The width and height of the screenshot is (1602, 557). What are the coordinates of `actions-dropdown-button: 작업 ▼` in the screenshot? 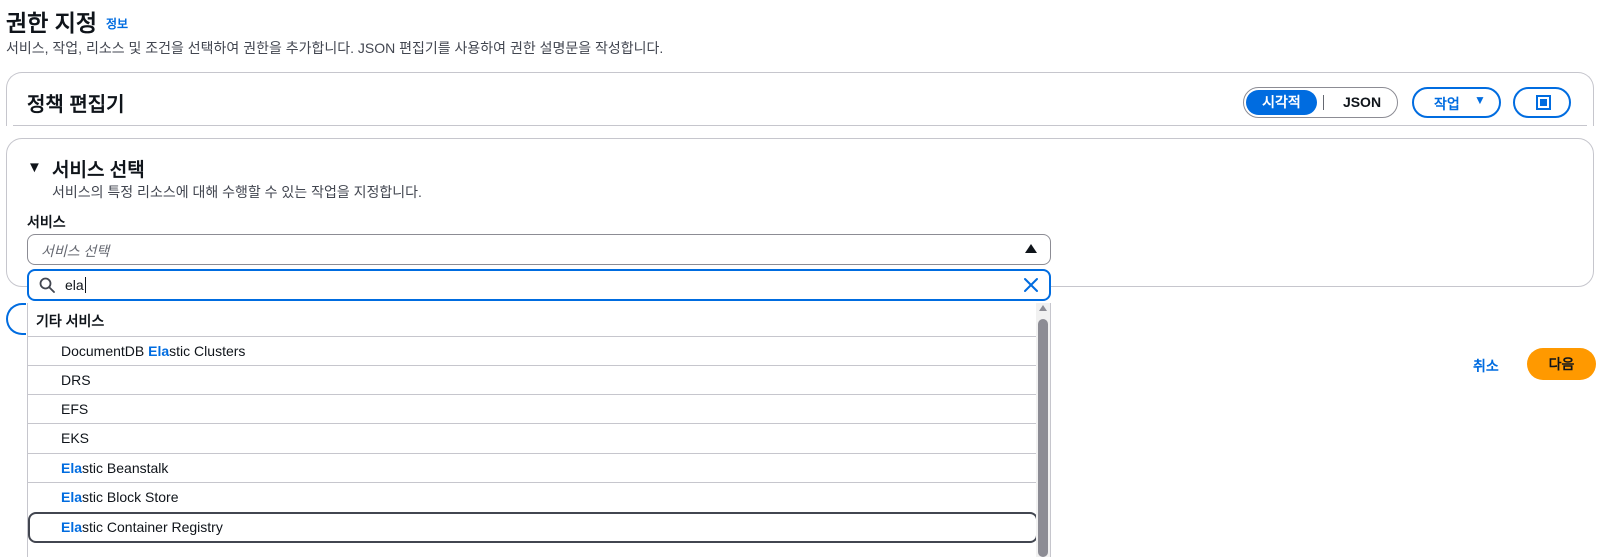 It's located at (1456, 102).